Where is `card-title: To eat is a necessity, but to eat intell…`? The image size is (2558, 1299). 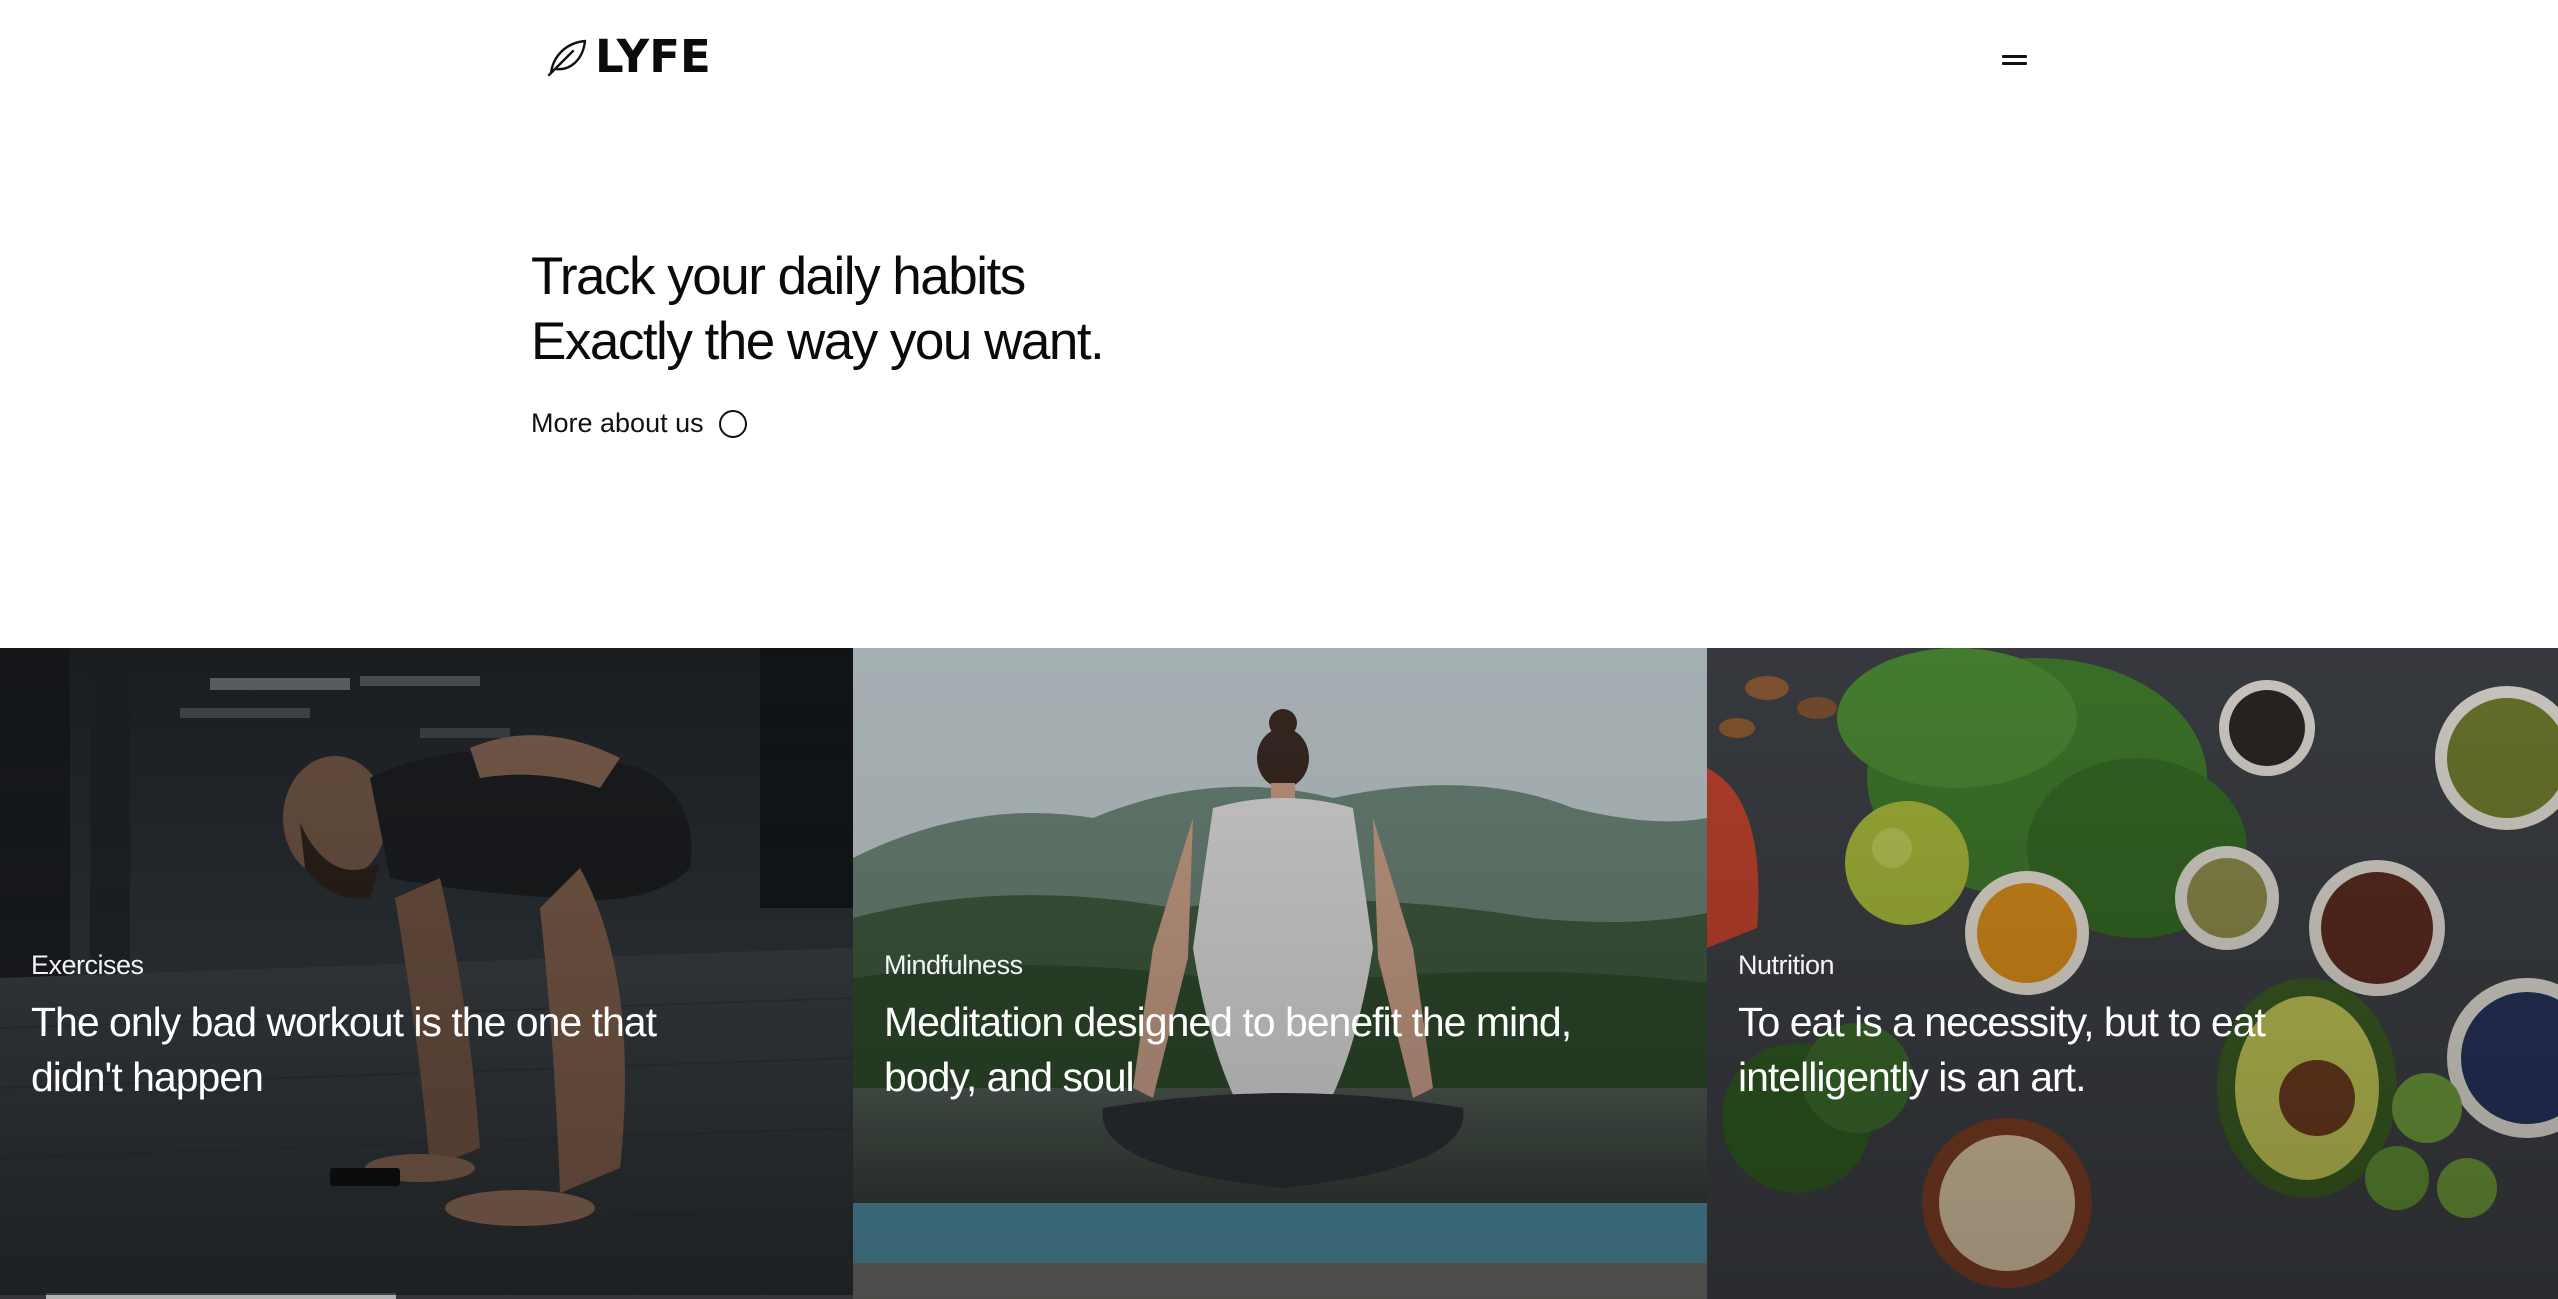 card-title: To eat is a necessity, but to eat intell… is located at coordinates (2002, 1049).